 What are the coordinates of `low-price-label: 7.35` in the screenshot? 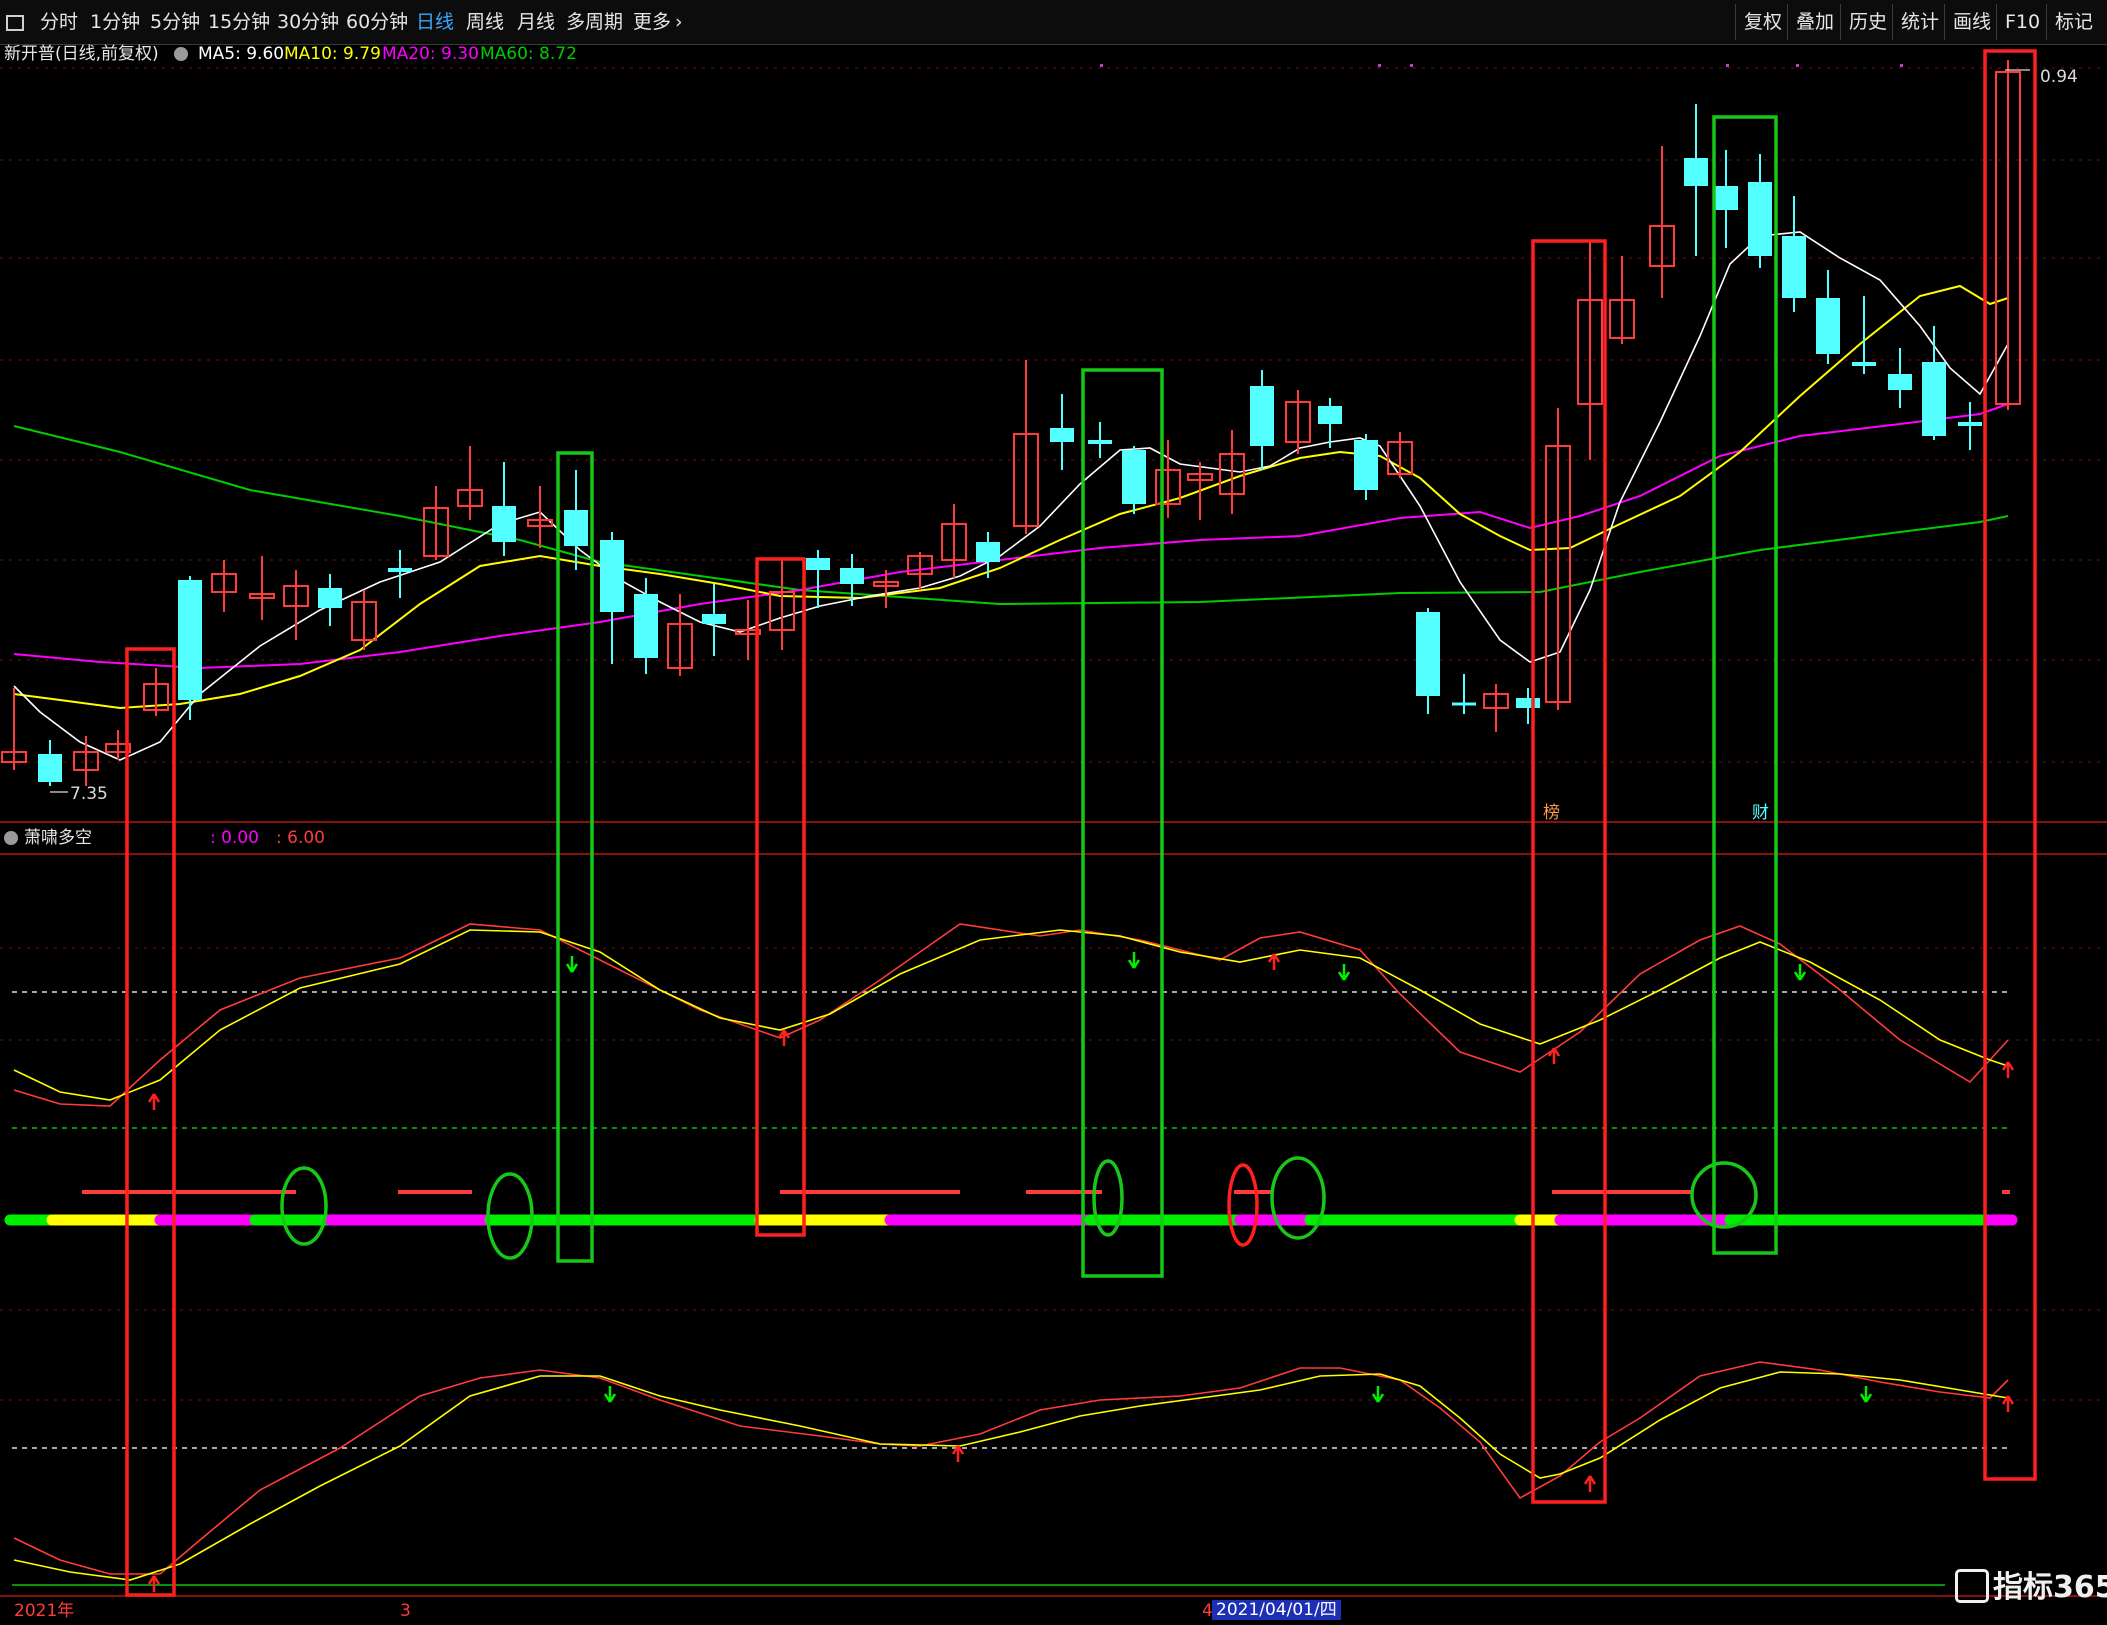 It's located at (89, 794).